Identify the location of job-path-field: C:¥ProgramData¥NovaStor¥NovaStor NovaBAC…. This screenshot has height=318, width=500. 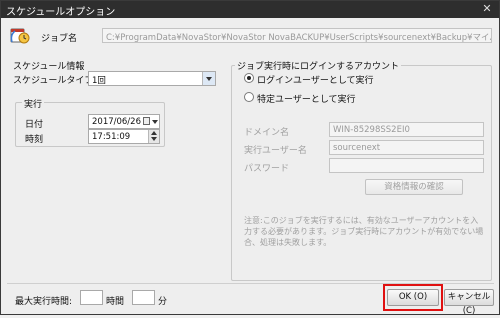
(297, 35).